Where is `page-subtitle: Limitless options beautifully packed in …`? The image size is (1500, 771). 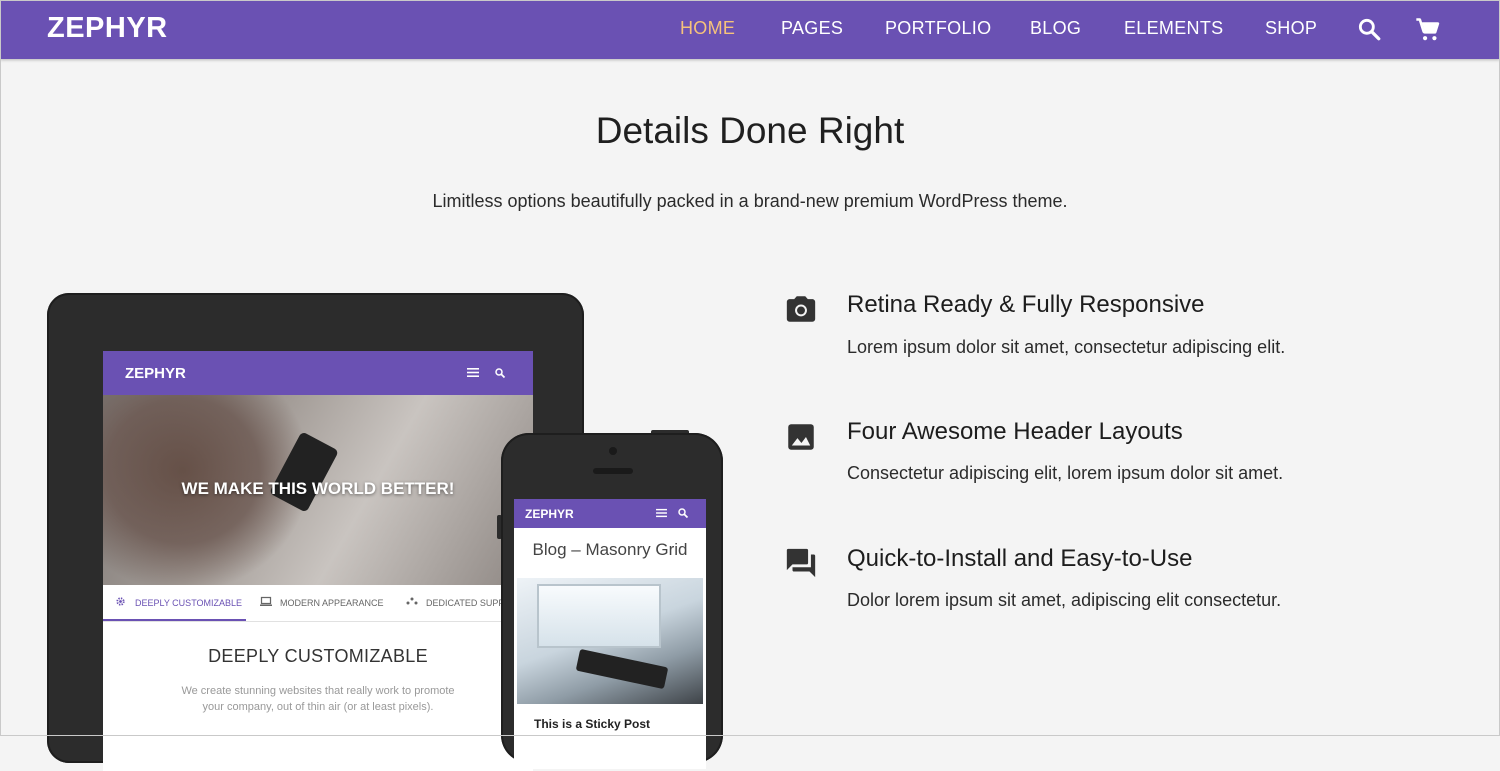 page-subtitle: Limitless options beautifully packed in … is located at coordinates (750, 201).